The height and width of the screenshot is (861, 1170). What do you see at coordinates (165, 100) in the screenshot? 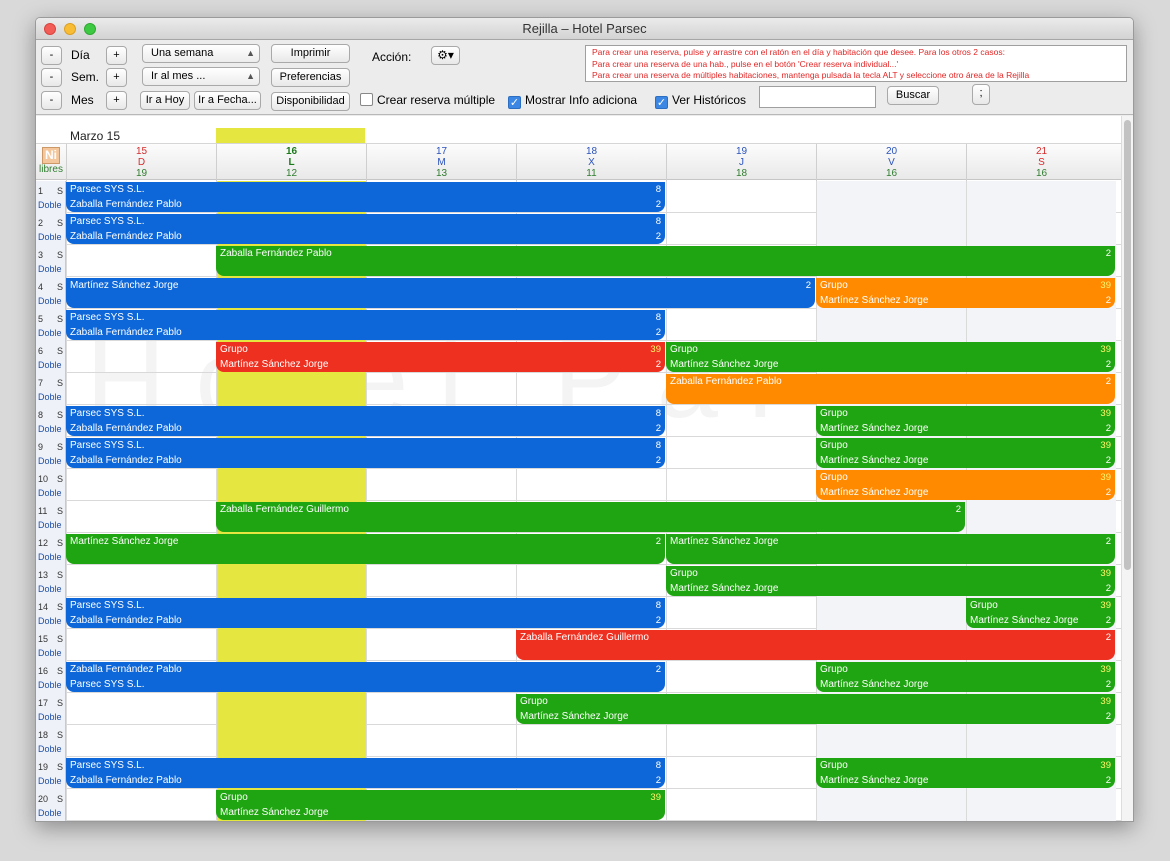
I see `go-today-button: Ir a Hoy` at bounding box center [165, 100].